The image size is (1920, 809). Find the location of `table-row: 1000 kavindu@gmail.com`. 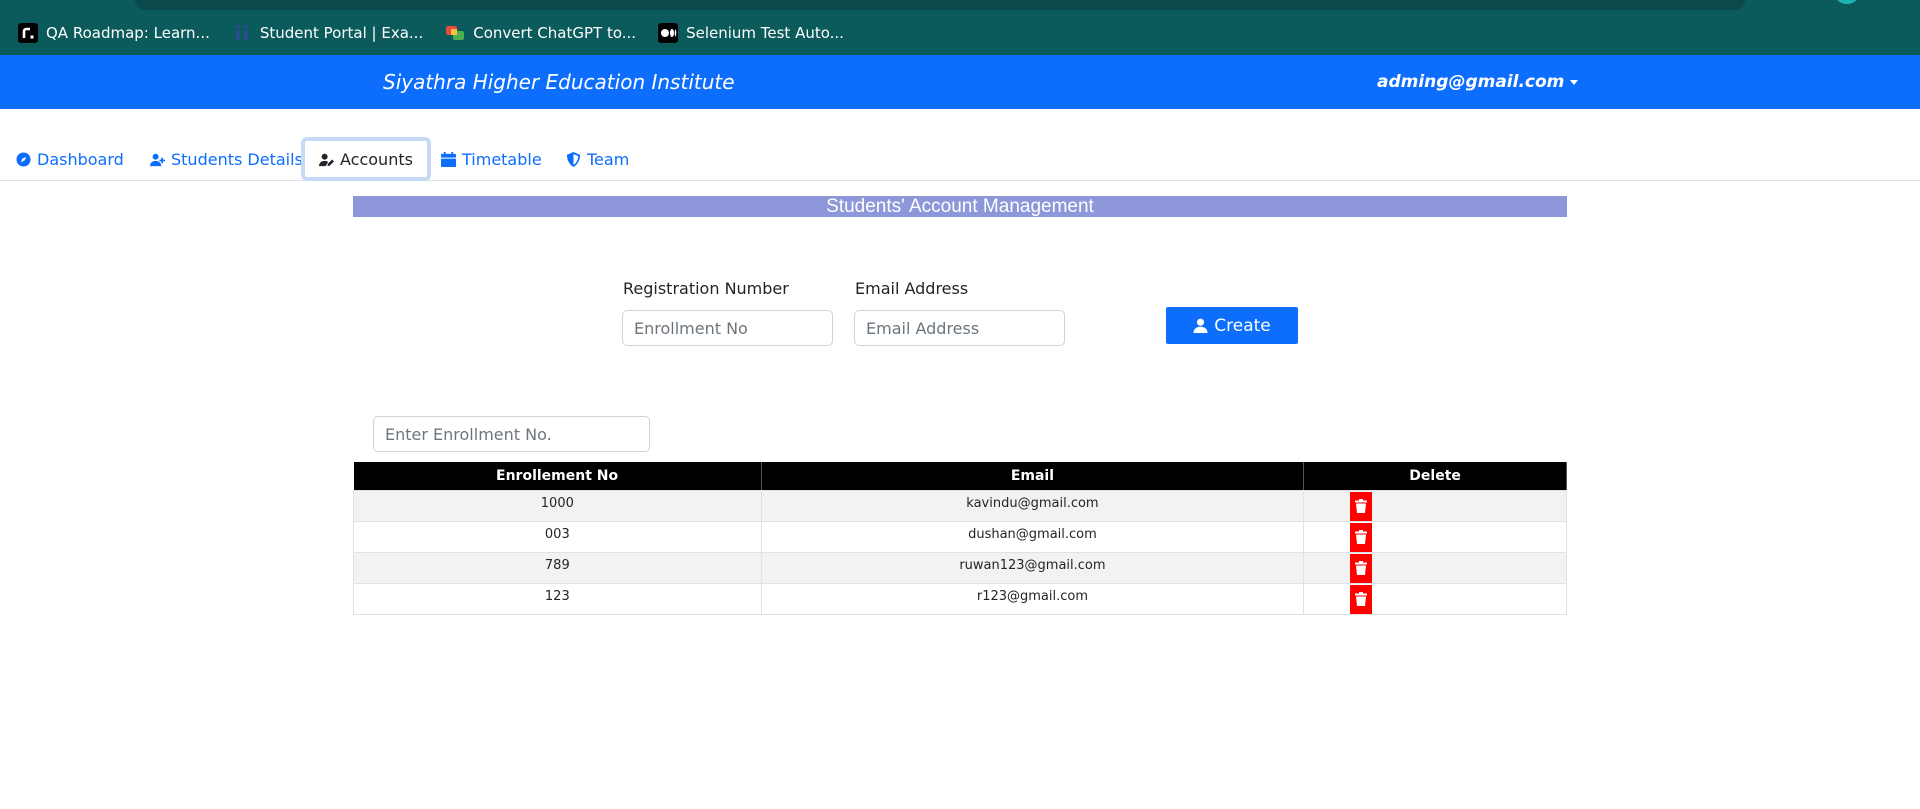

table-row: 1000 kavindu@gmail.com is located at coordinates (960, 505).